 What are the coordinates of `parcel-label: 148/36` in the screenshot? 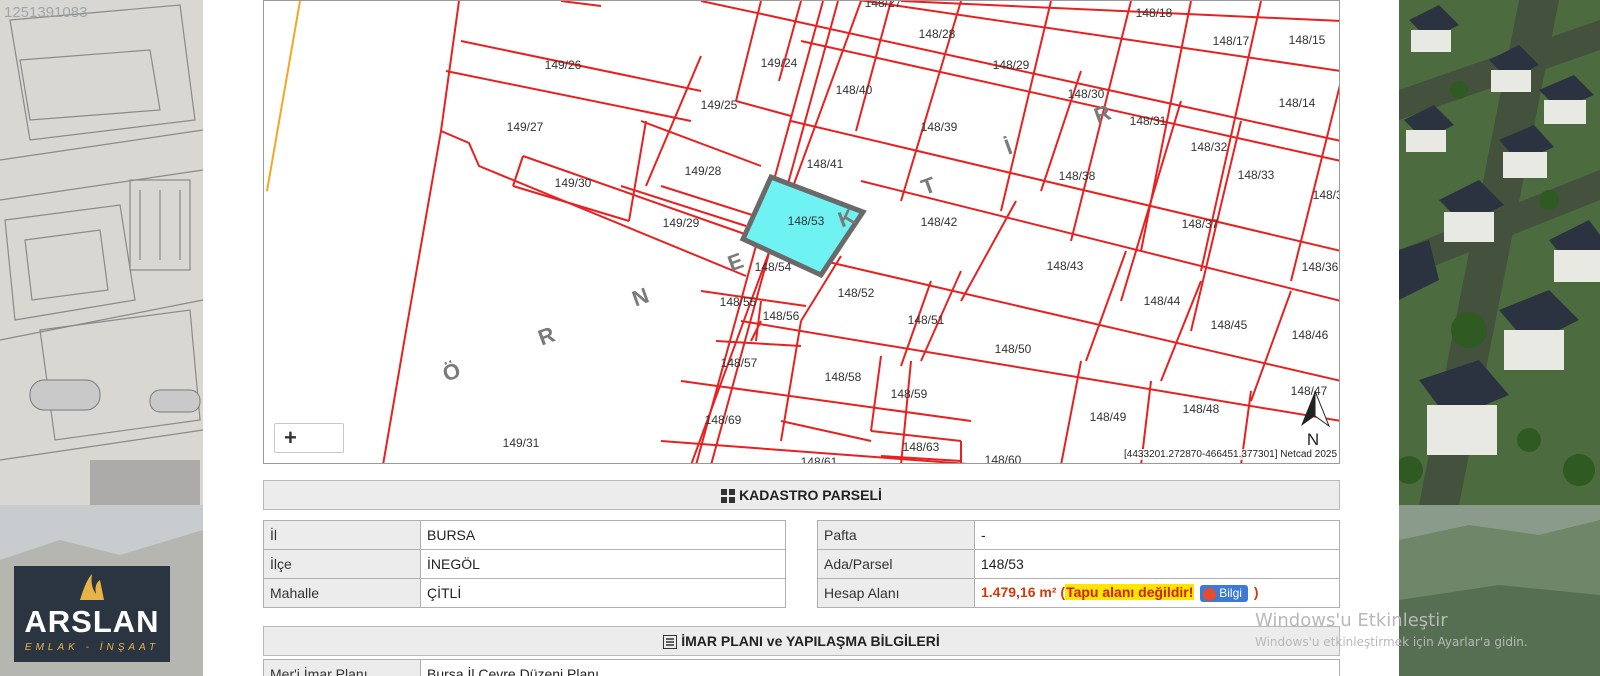 It's located at (1320, 267).